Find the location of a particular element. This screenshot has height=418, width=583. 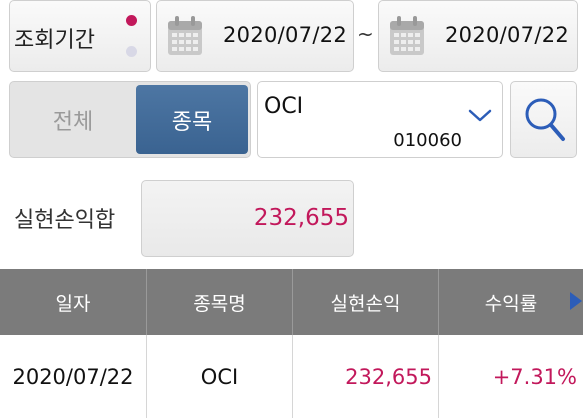

start-date-value: 2020/07/22 is located at coordinates (285, 35).